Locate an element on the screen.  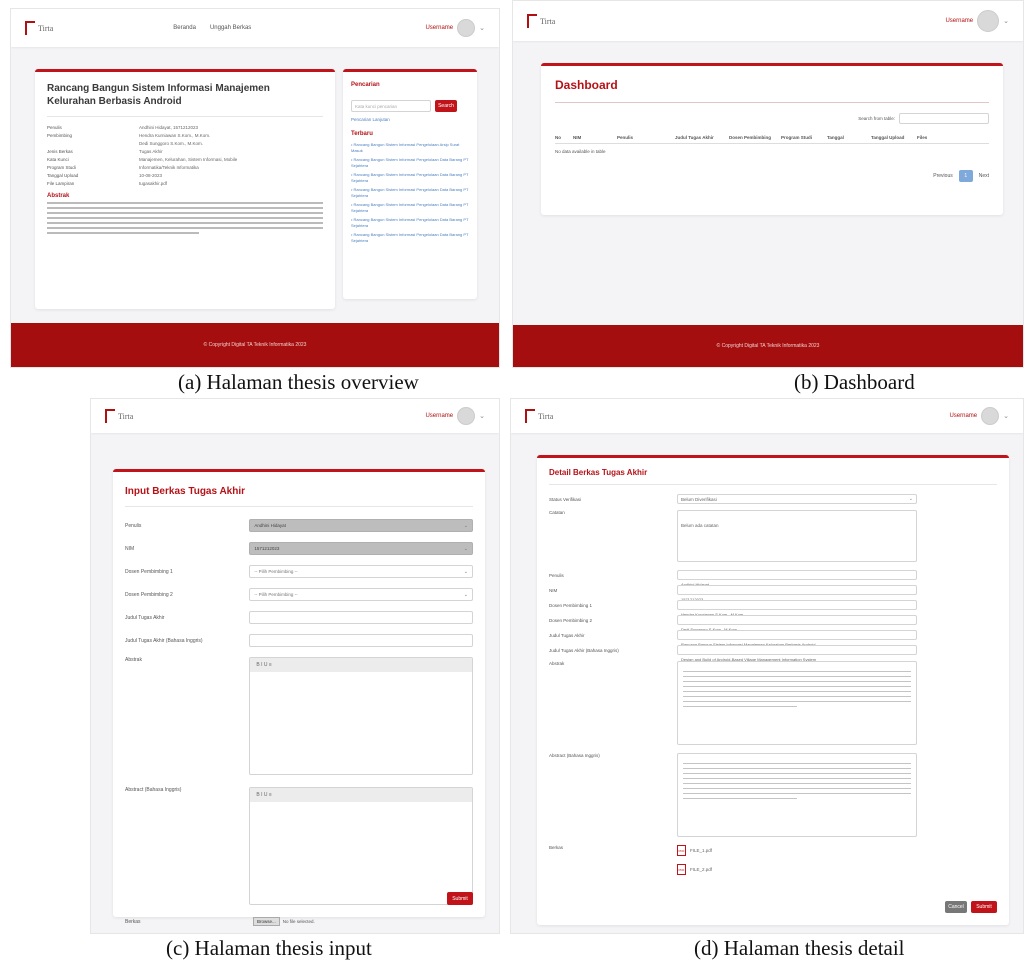
field-value: Dedi Sunggoro S.Kom., M.Kom. is located at coordinates (797, 623).